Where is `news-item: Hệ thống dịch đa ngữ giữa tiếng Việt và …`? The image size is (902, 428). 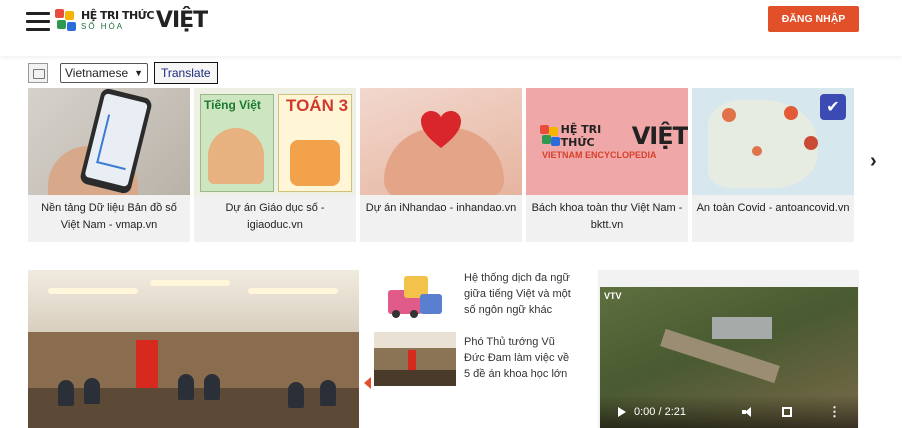 news-item: Hệ thống dịch đa ngữ giữa tiếng Việt và … is located at coordinates (479, 295).